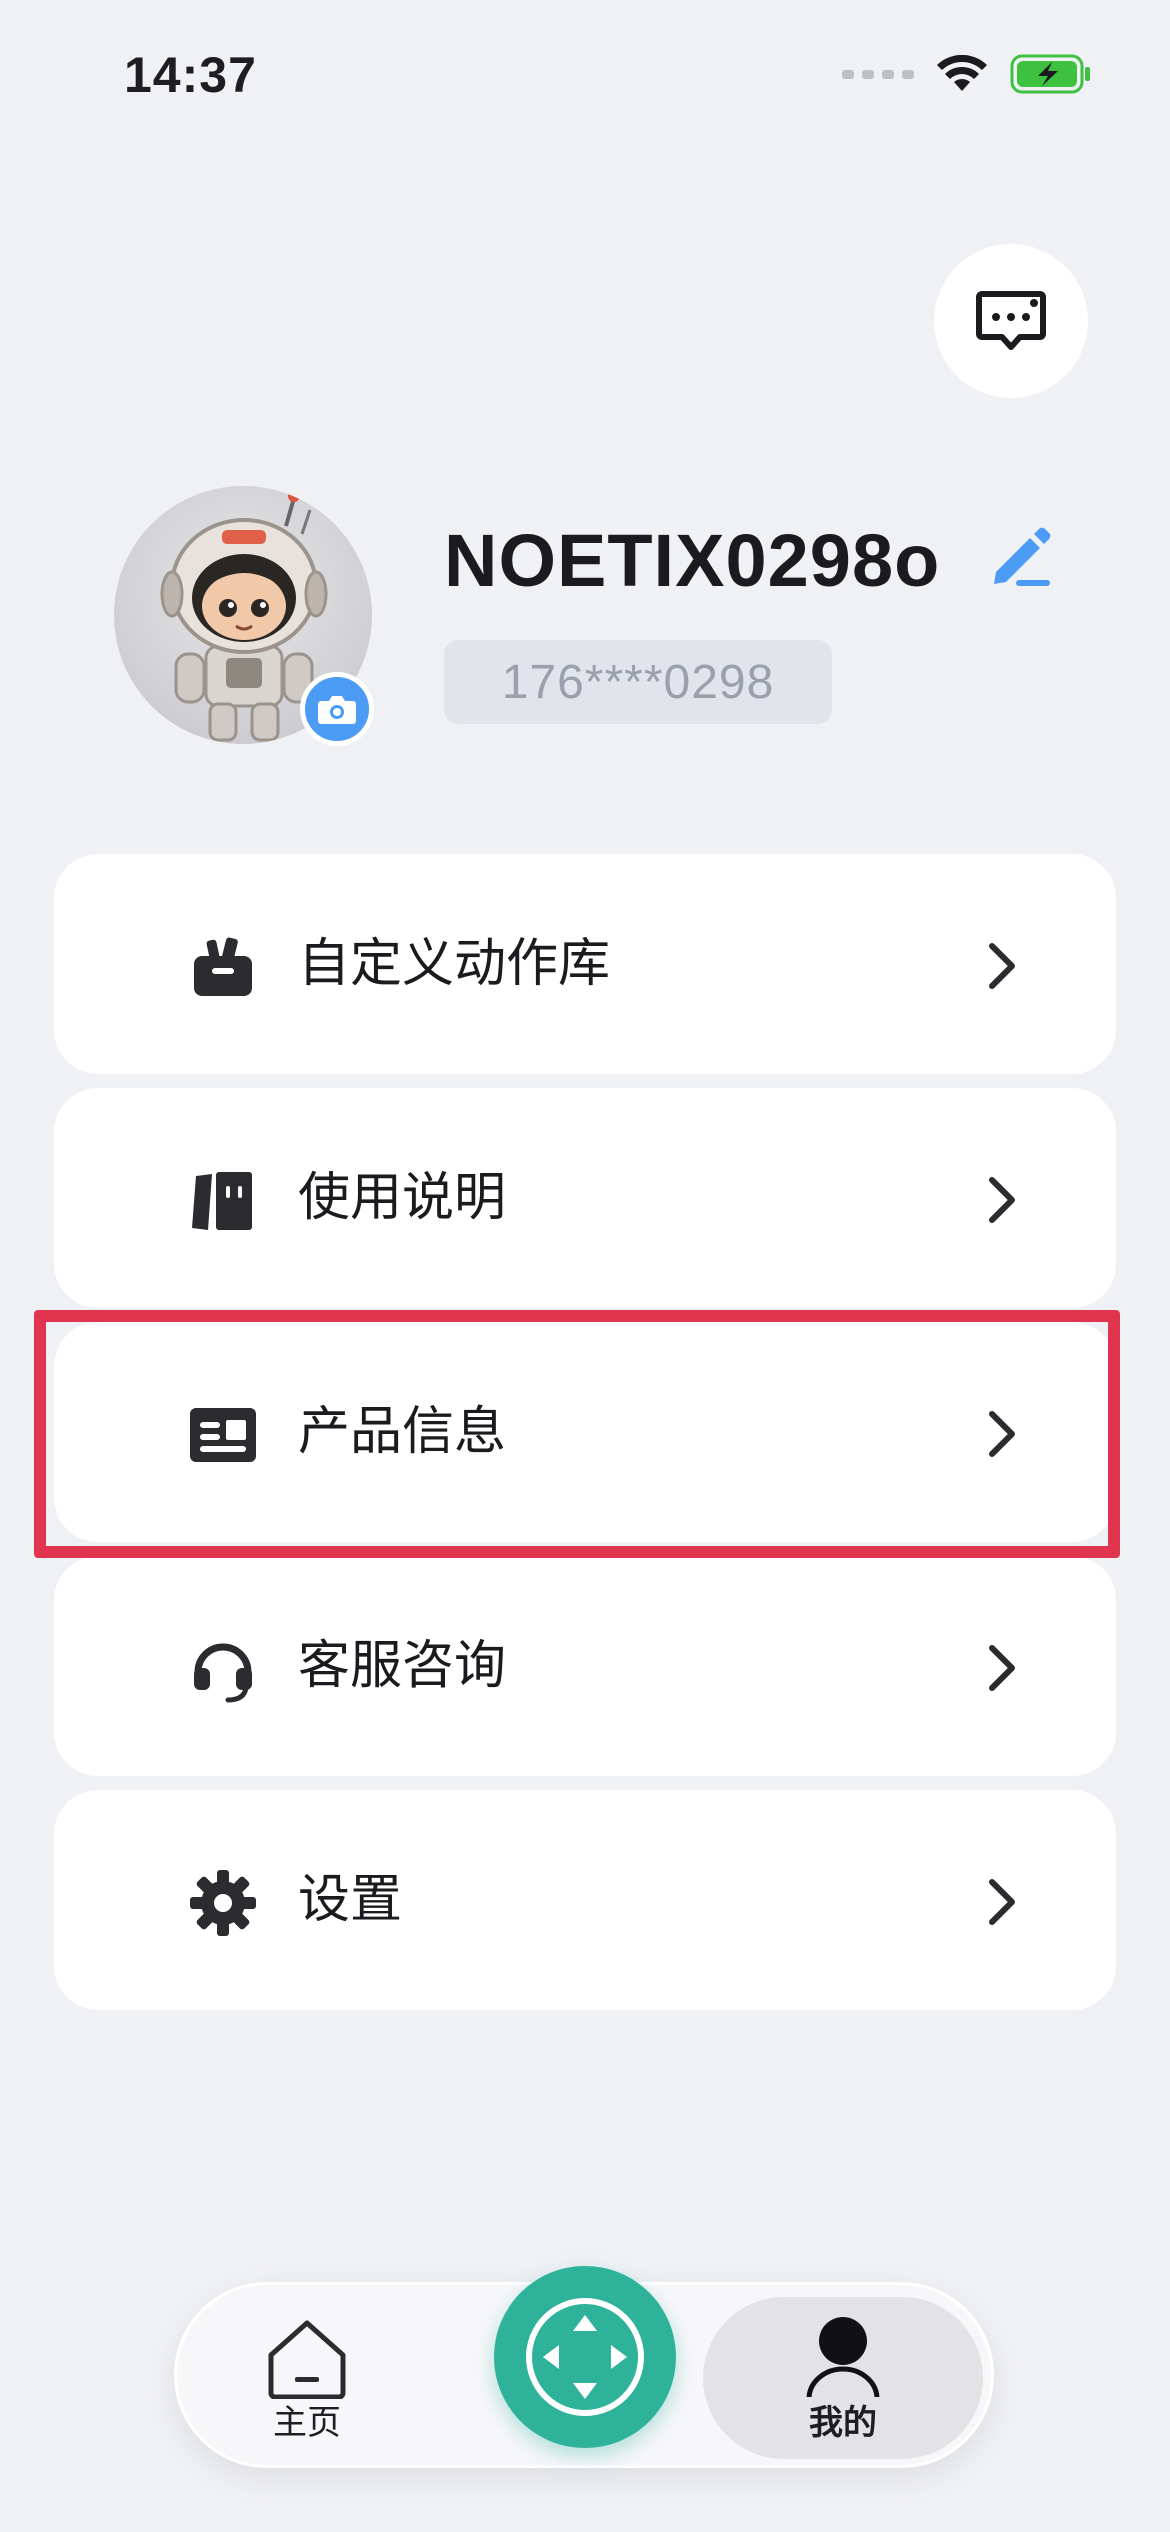 This screenshot has width=1170, height=2532. I want to click on home-icon, so click(307, 2359).